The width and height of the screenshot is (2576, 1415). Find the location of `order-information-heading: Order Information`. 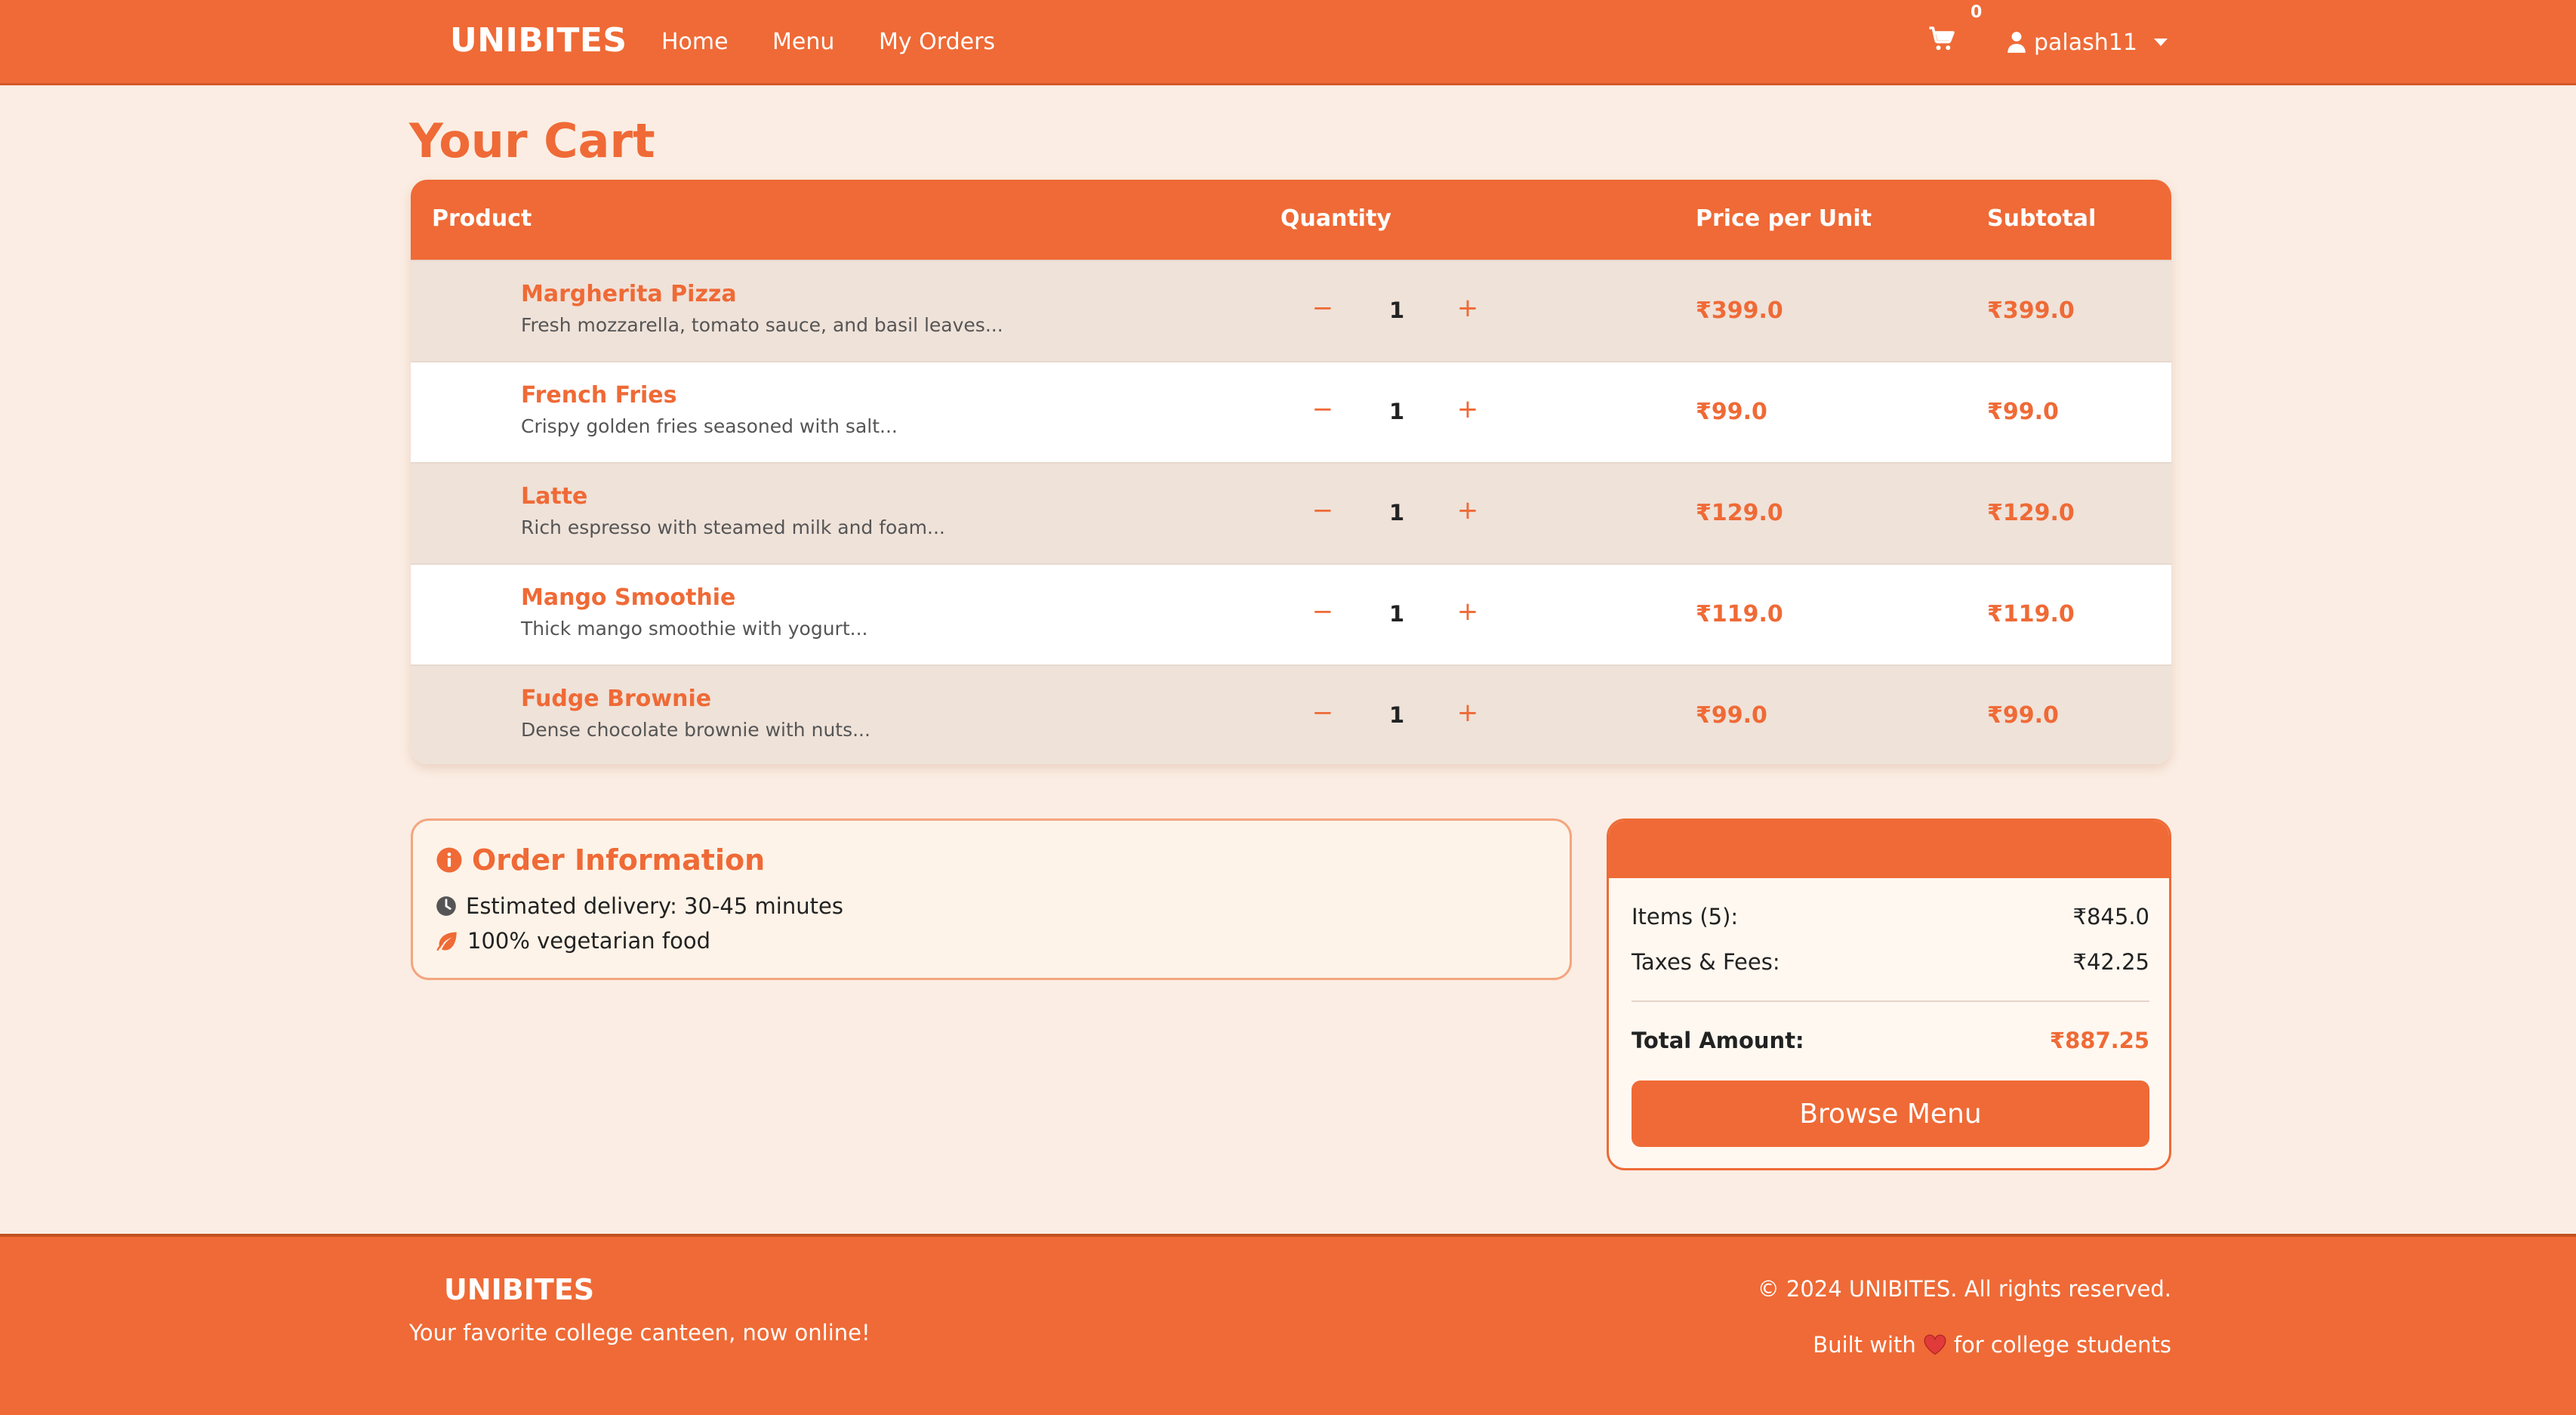

order-information-heading: Order Information is located at coordinates (600, 860).